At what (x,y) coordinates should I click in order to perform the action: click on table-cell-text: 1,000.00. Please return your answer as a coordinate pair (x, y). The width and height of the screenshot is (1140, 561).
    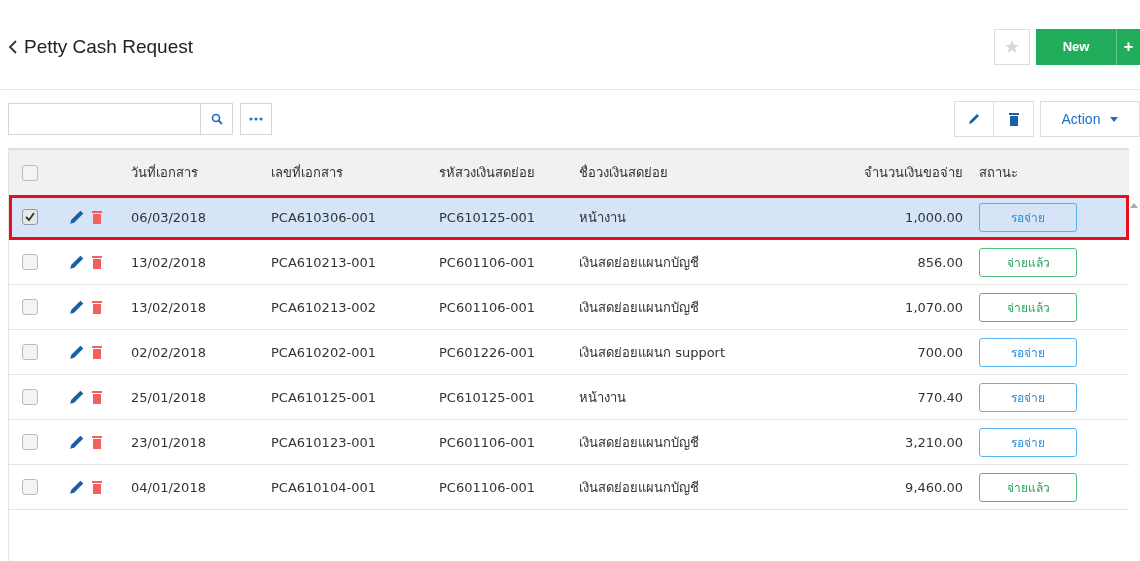
    Looking at the image, I should click on (934, 217).